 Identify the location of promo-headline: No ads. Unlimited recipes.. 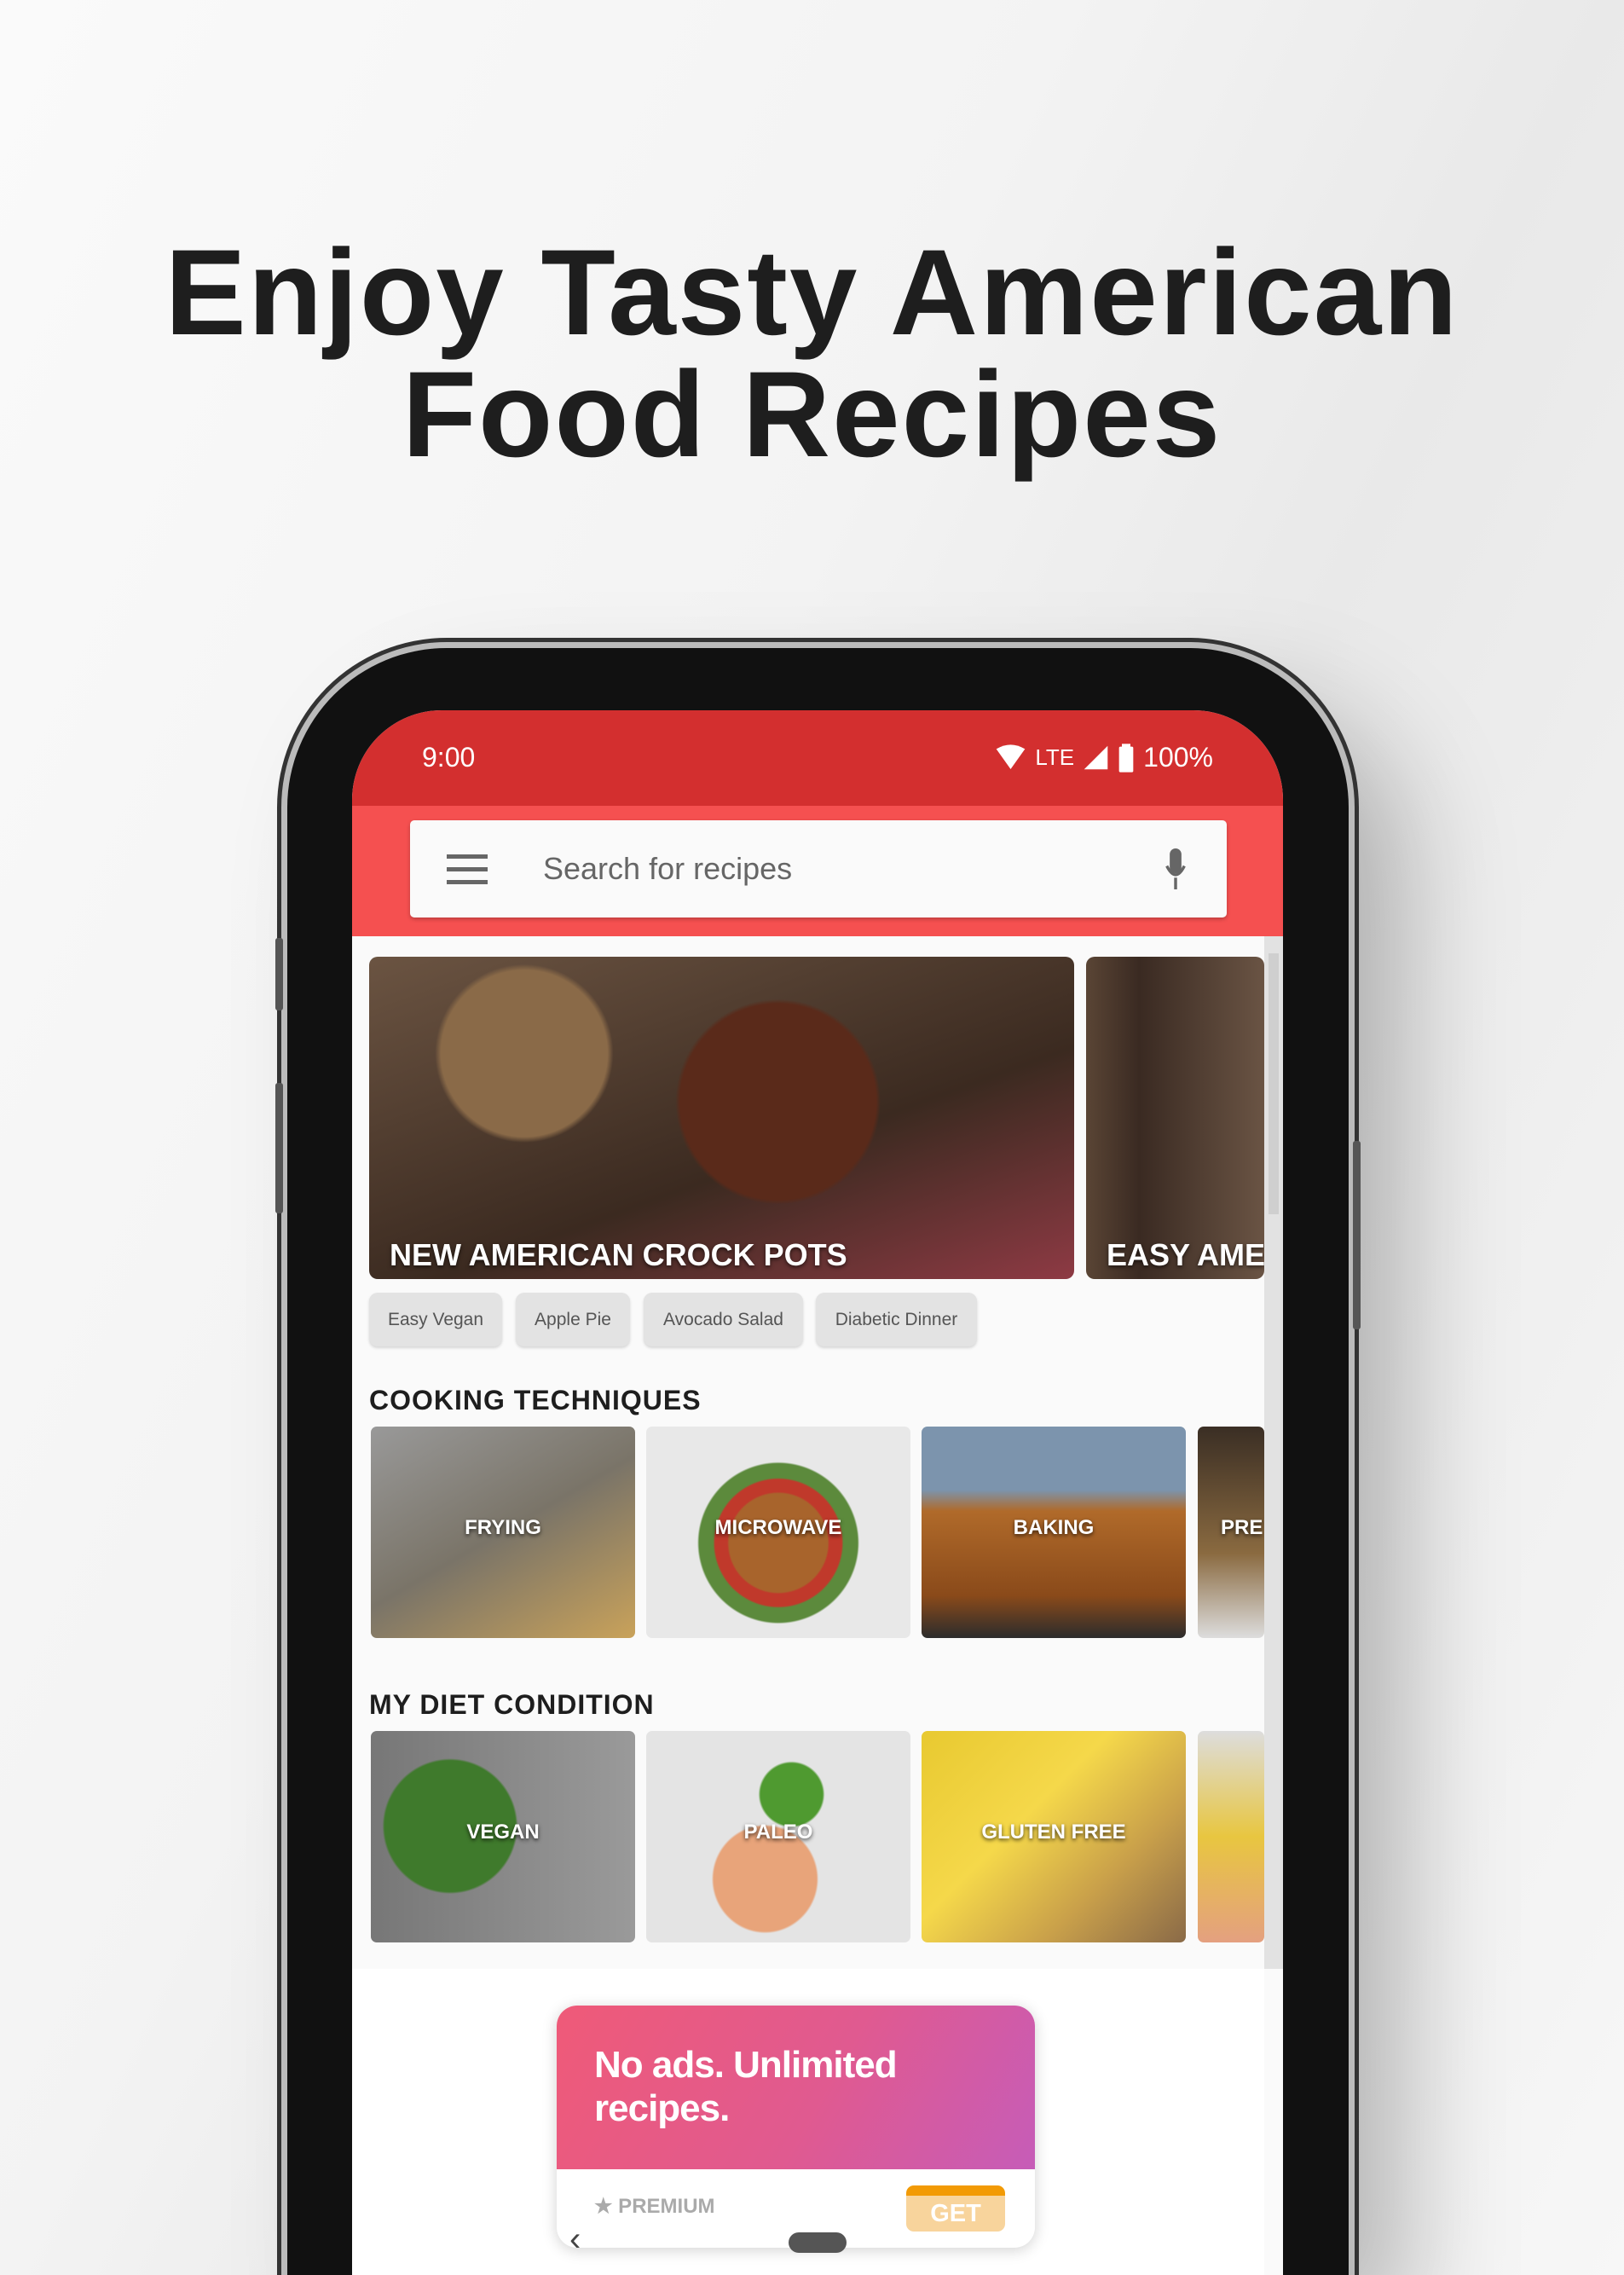
(796, 2087).